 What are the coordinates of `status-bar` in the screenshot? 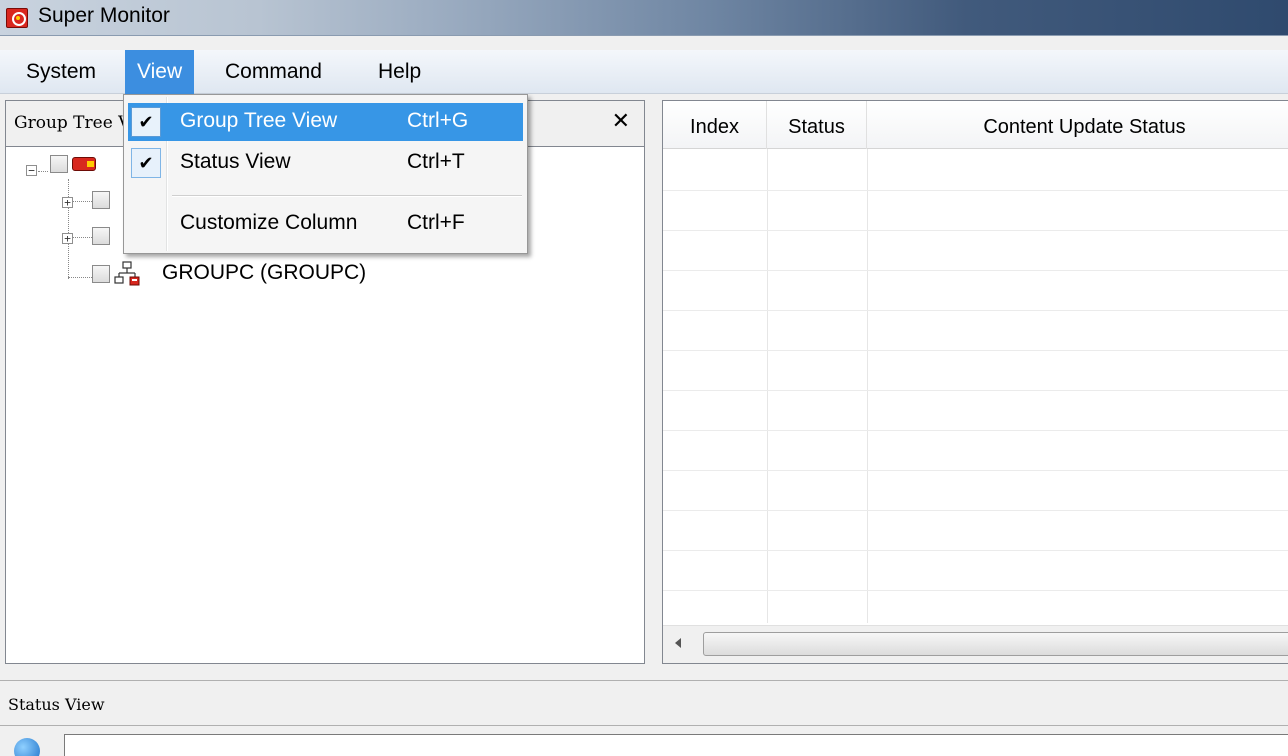 It's located at (644, 741).